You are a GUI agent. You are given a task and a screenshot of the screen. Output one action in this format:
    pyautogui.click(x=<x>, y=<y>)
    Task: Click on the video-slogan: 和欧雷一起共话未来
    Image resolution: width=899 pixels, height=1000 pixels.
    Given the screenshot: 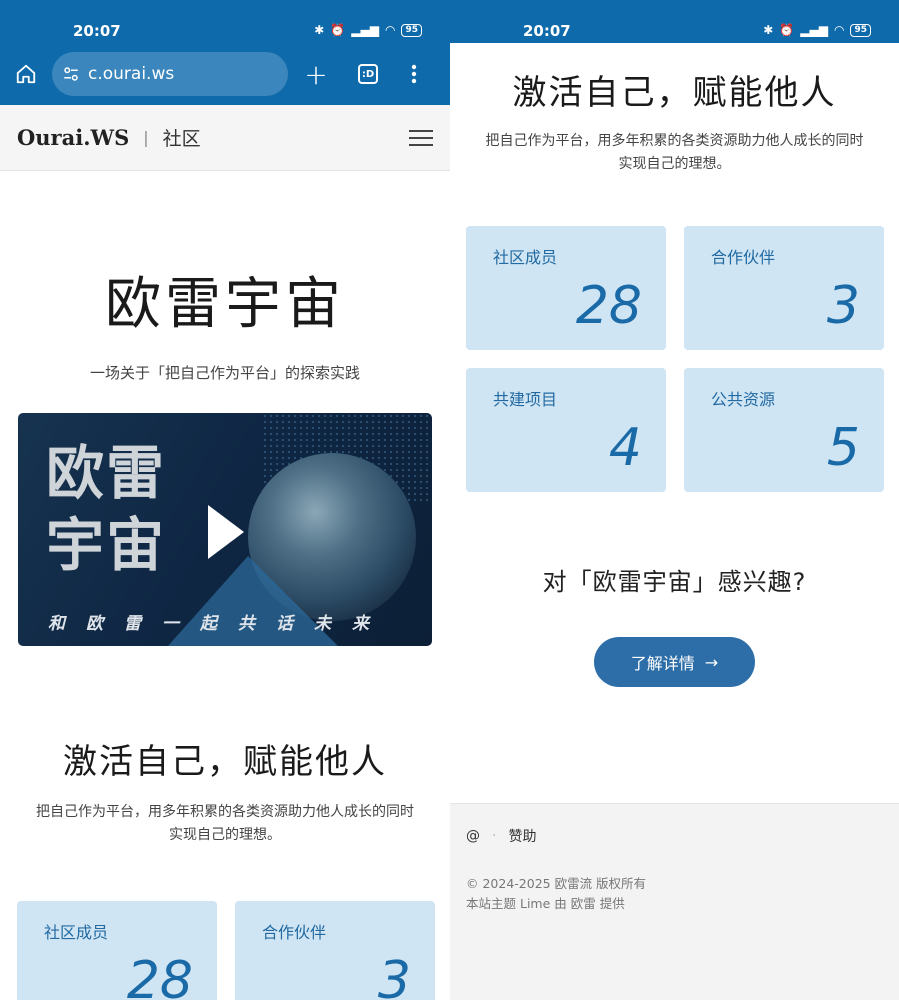 What is the action you would take?
    pyautogui.click(x=219, y=624)
    